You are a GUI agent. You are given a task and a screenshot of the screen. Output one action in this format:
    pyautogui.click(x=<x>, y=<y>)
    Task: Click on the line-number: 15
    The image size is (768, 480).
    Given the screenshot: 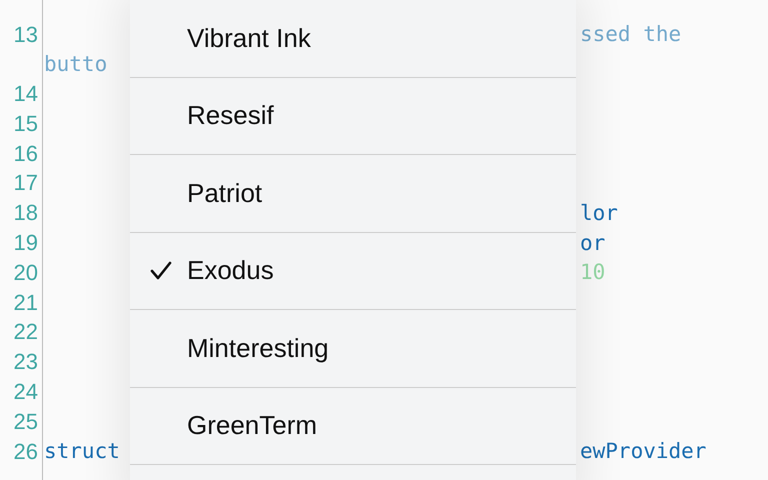 What is the action you would take?
    pyautogui.click(x=26, y=124)
    